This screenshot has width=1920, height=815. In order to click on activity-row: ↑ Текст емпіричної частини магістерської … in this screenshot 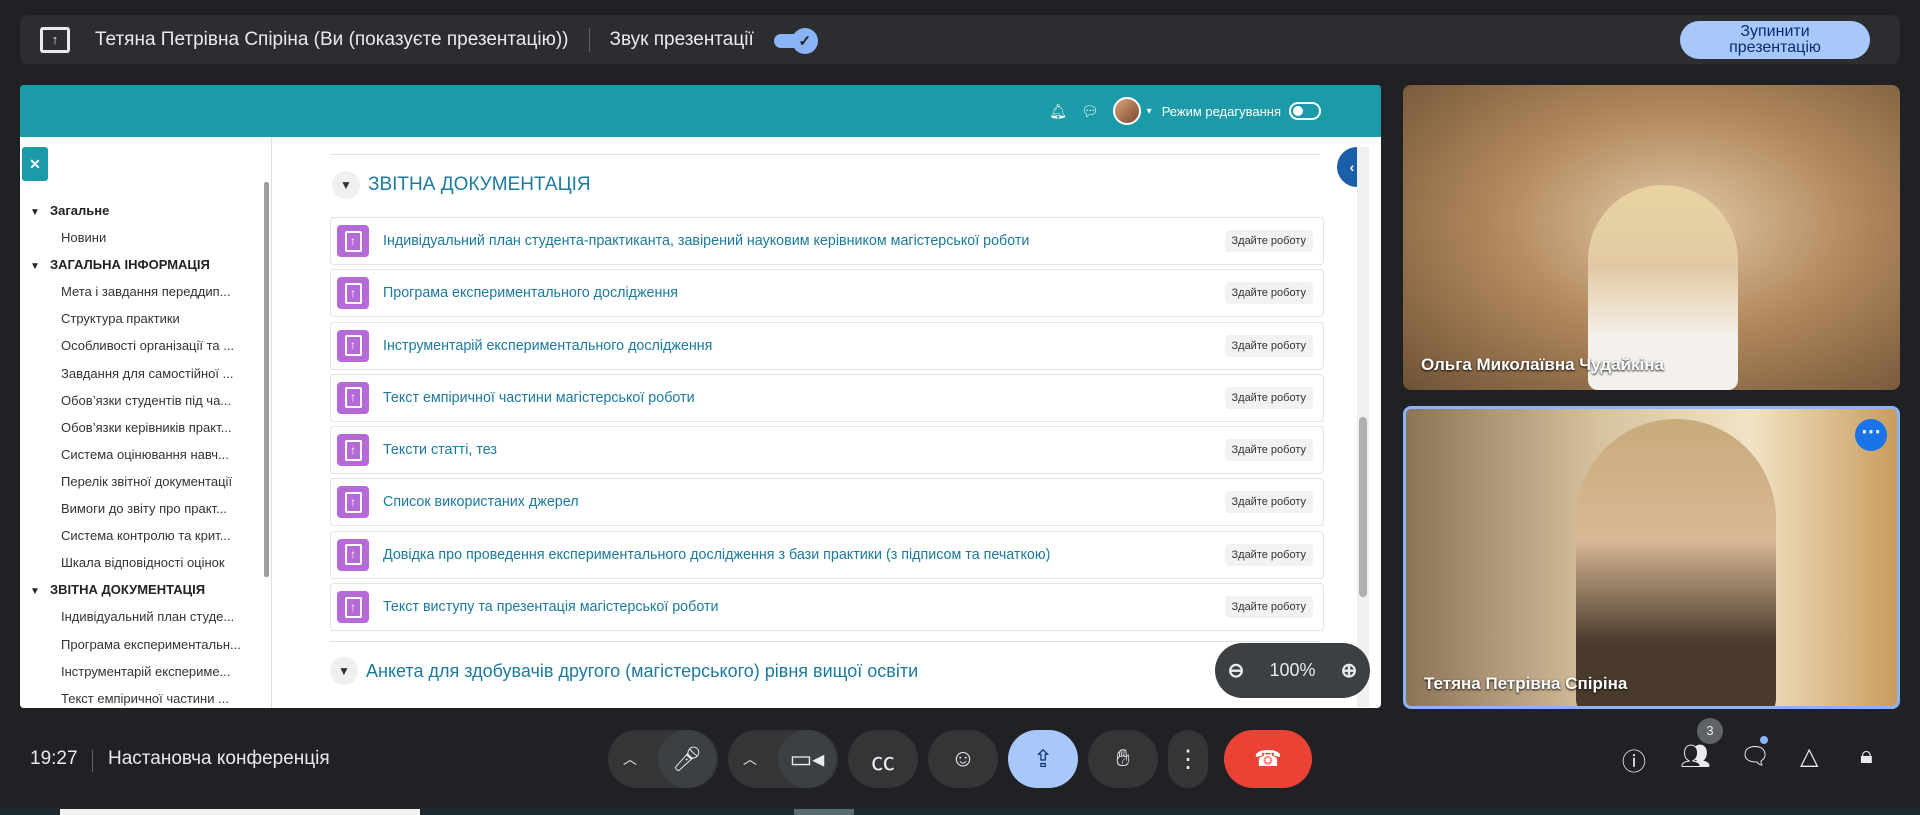, I will do `click(827, 397)`.